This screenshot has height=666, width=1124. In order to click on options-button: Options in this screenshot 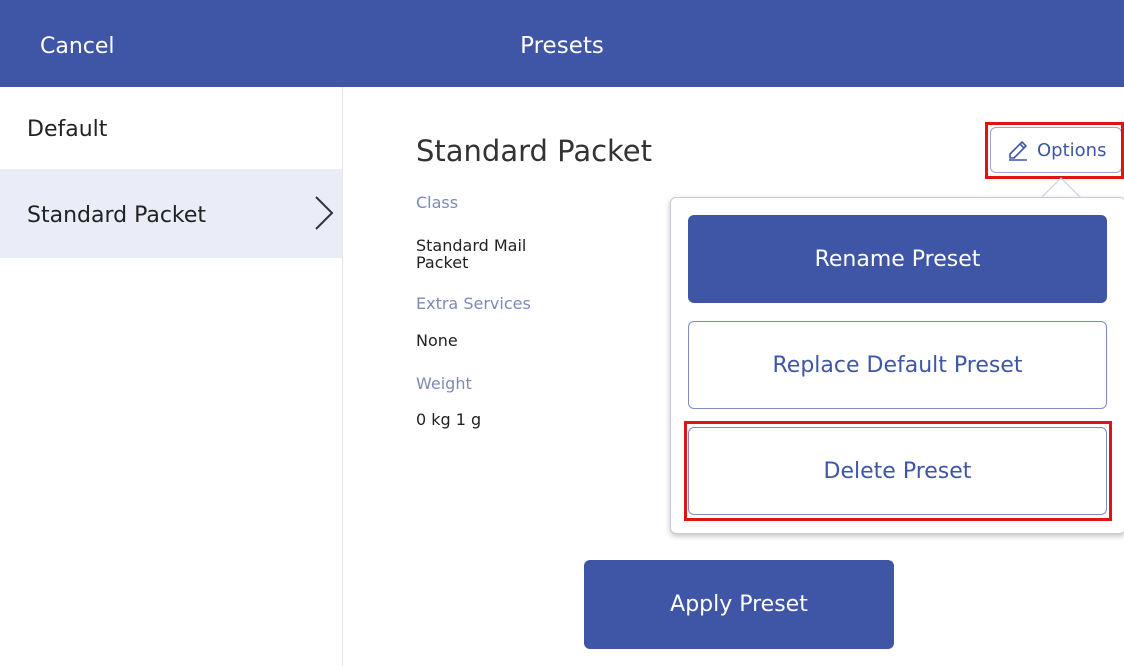, I will do `click(1056, 150)`.